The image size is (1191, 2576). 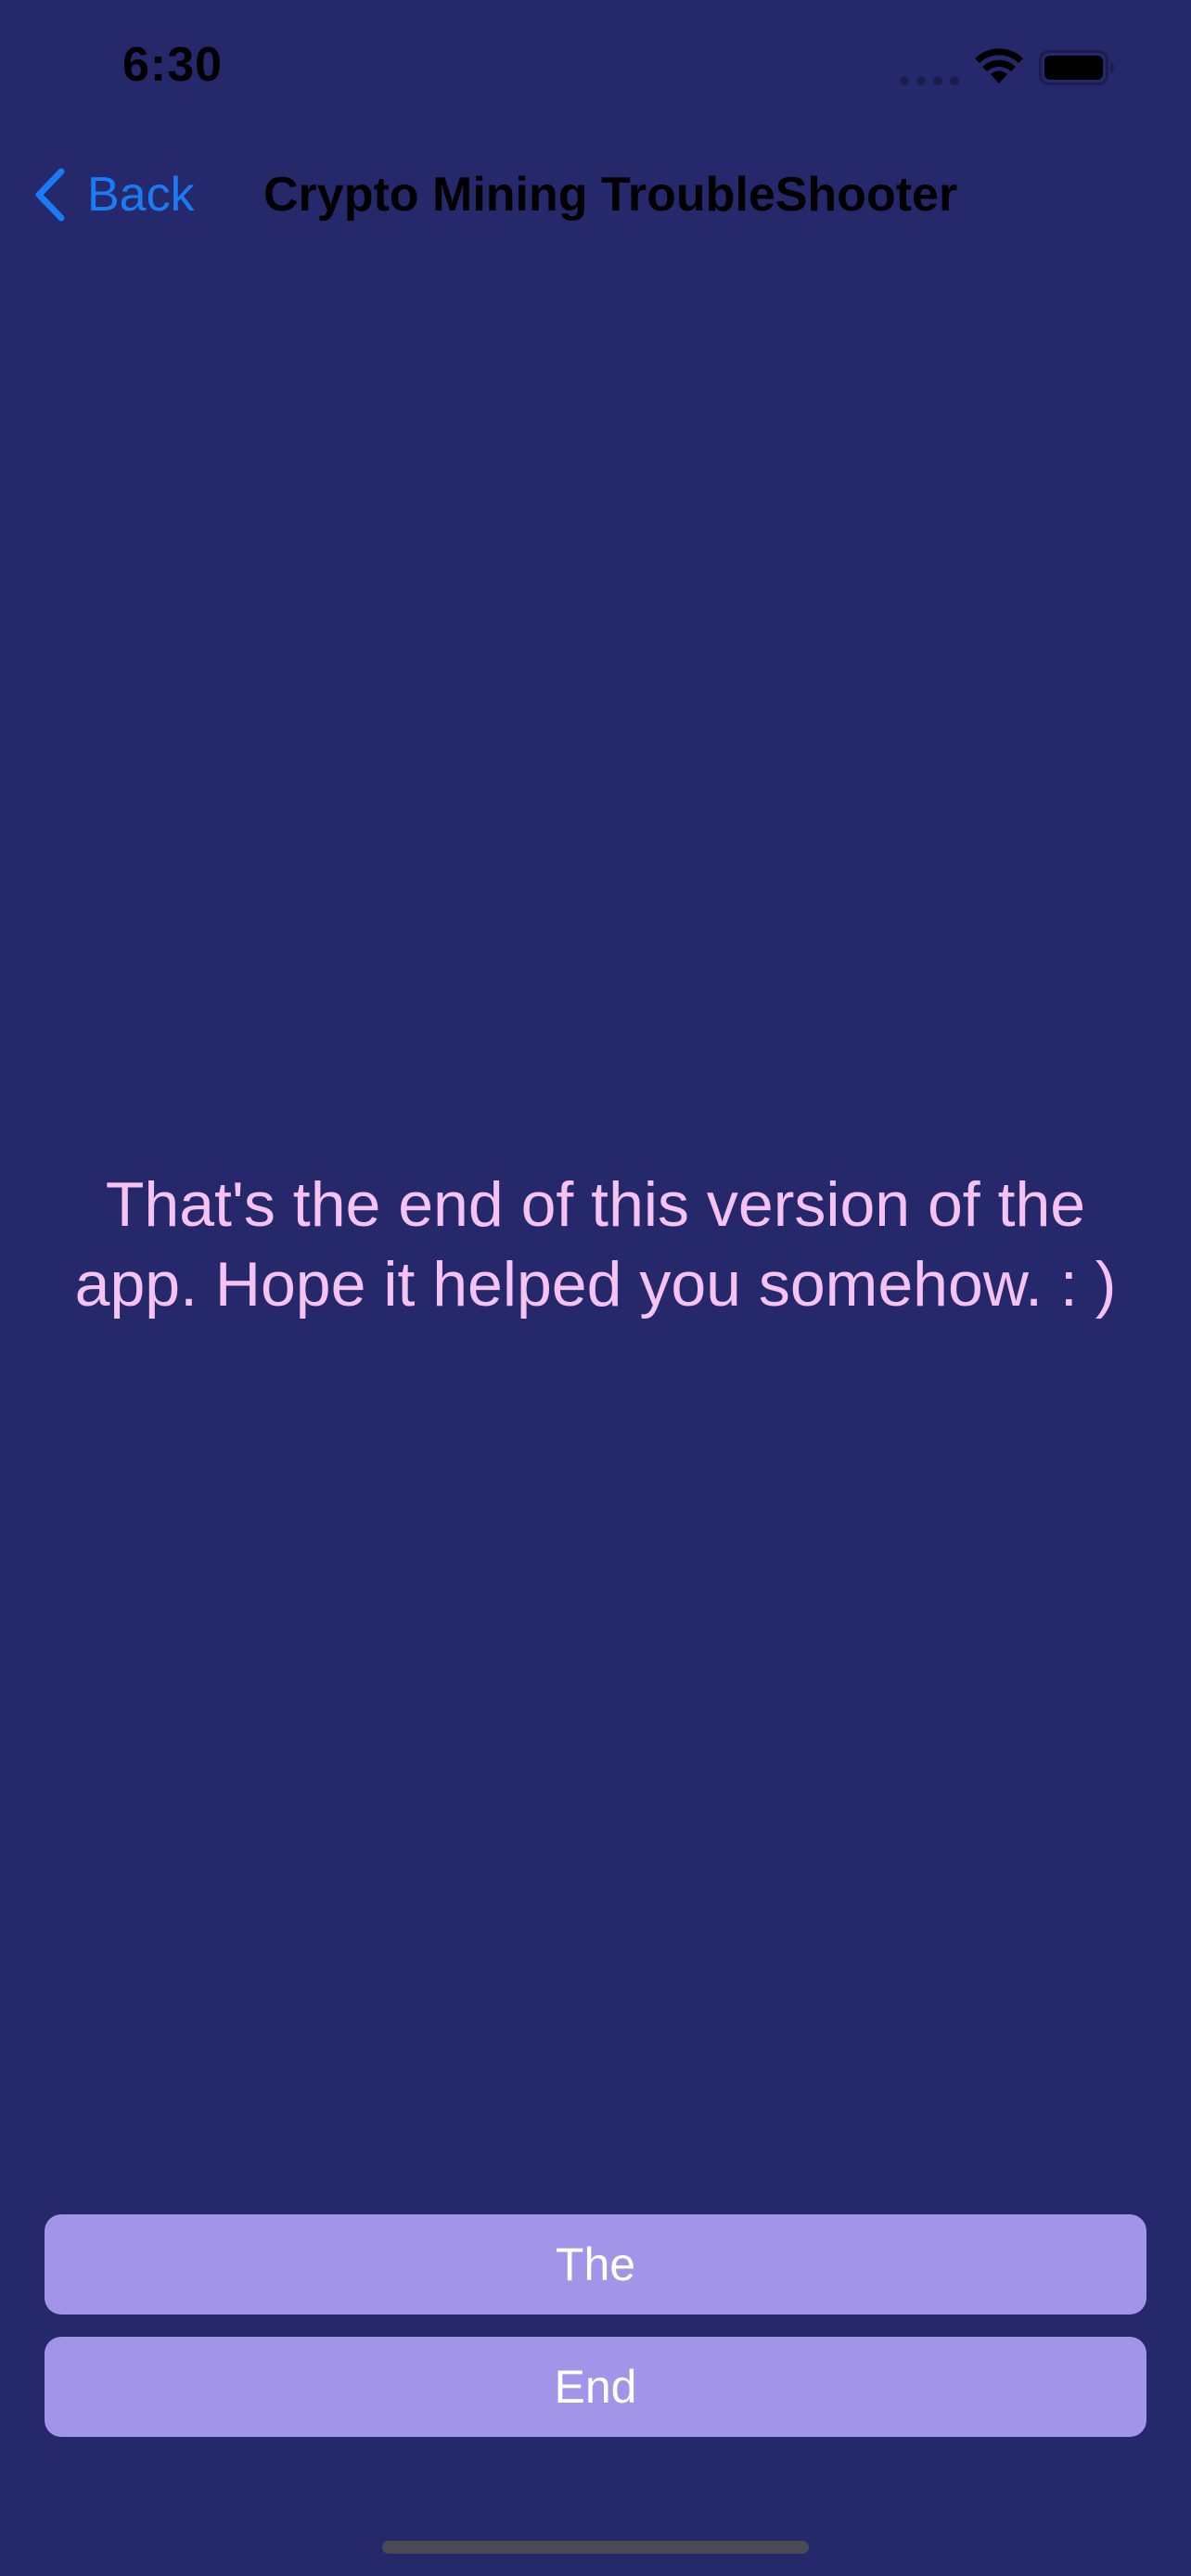 I want to click on back-label: Back, so click(x=141, y=195).